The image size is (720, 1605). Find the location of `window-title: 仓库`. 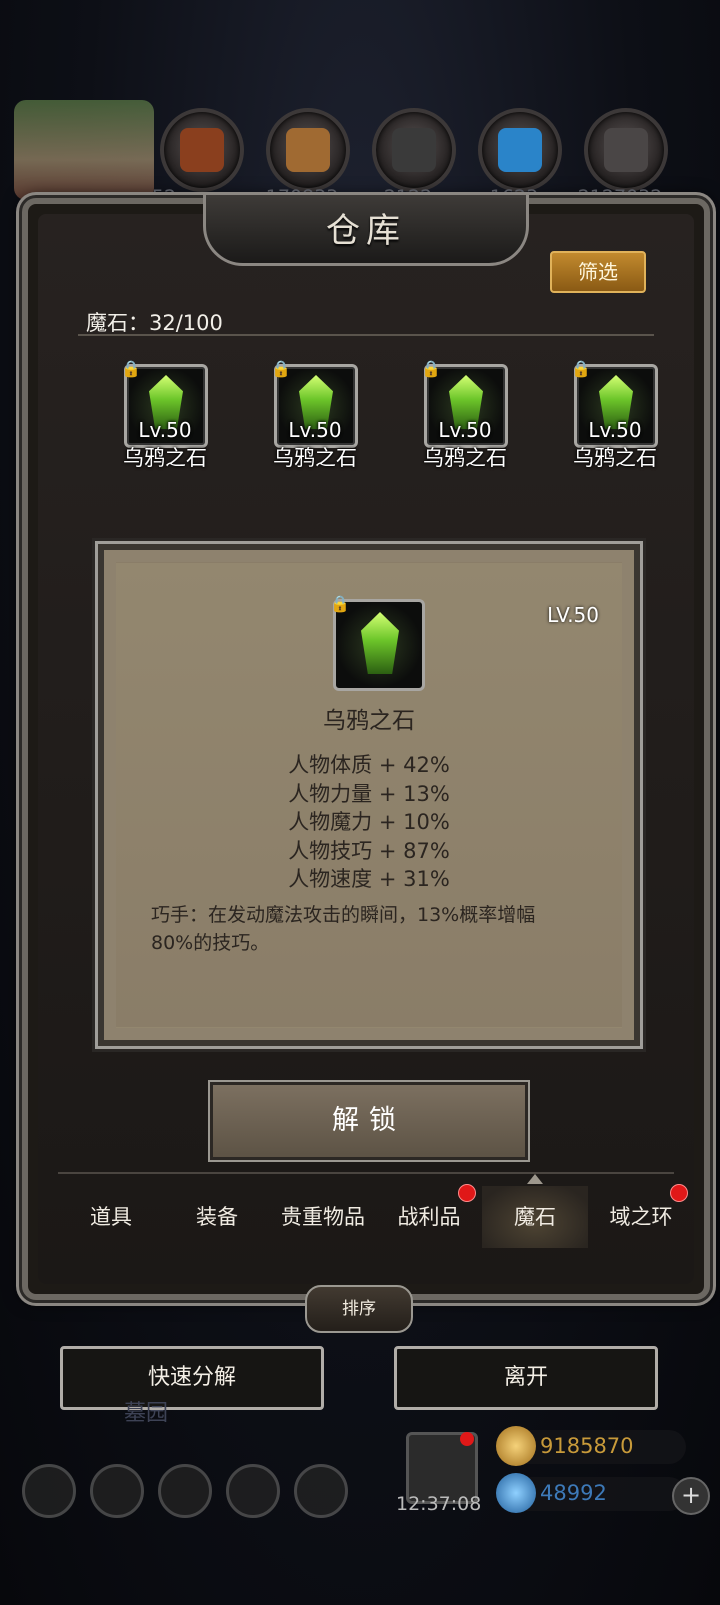

window-title: 仓库 is located at coordinates (366, 231).